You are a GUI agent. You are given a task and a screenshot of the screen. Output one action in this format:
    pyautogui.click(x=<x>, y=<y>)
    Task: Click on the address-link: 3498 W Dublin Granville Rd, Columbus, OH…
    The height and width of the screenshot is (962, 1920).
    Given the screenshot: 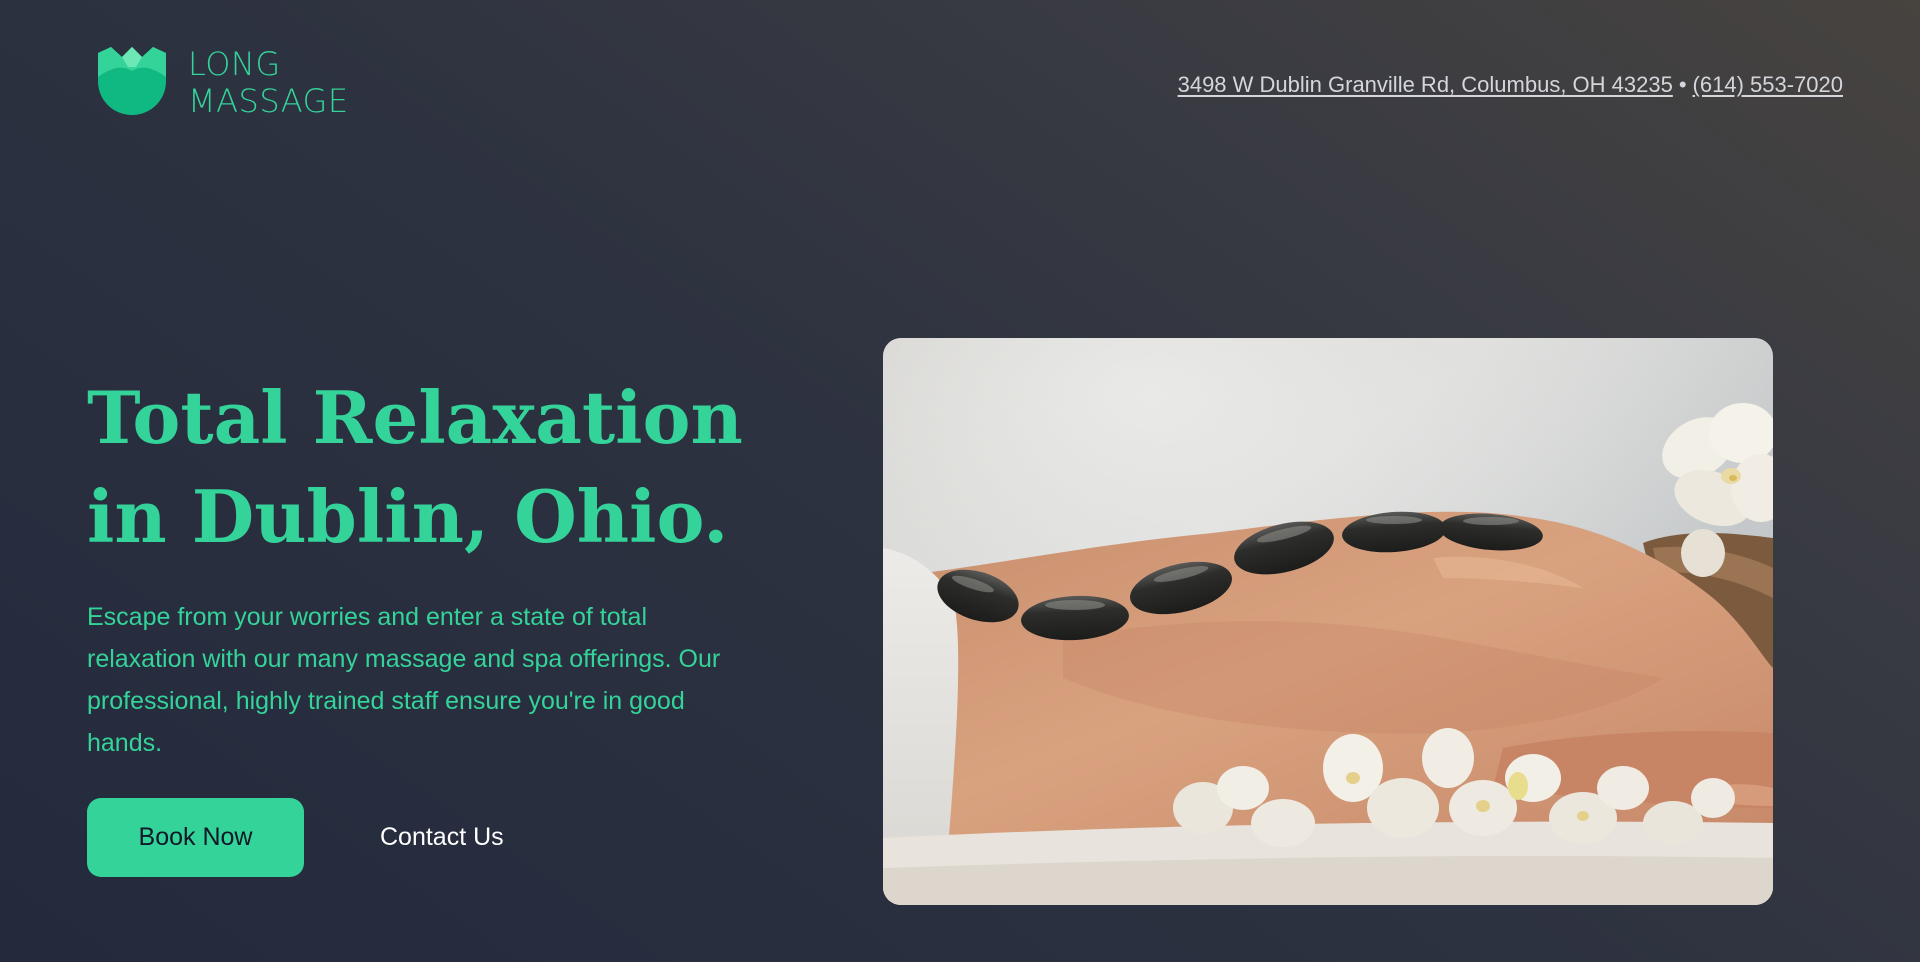 What is the action you would take?
    pyautogui.click(x=1425, y=84)
    